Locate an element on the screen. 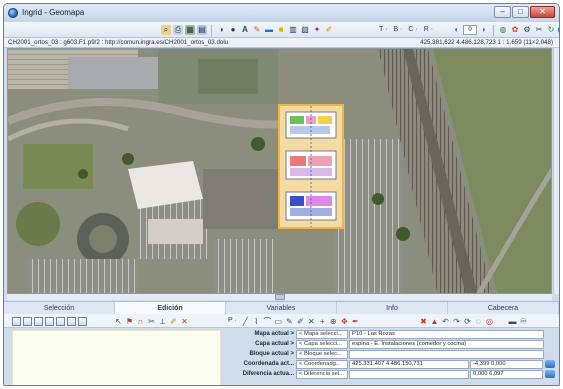 The image size is (563, 389). measure-icon: ⟂ is located at coordinates (162, 321).